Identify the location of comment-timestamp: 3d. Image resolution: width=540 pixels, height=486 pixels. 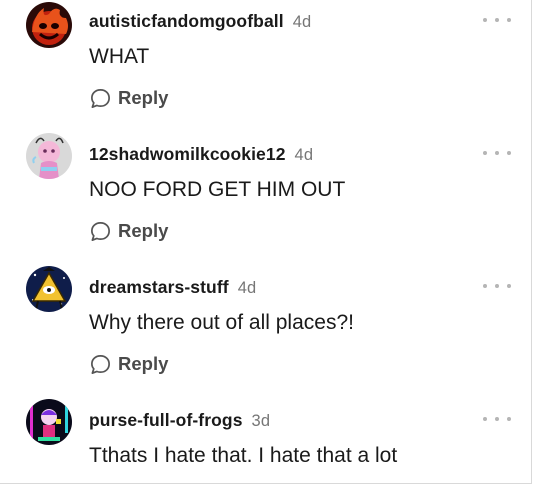
(261, 421).